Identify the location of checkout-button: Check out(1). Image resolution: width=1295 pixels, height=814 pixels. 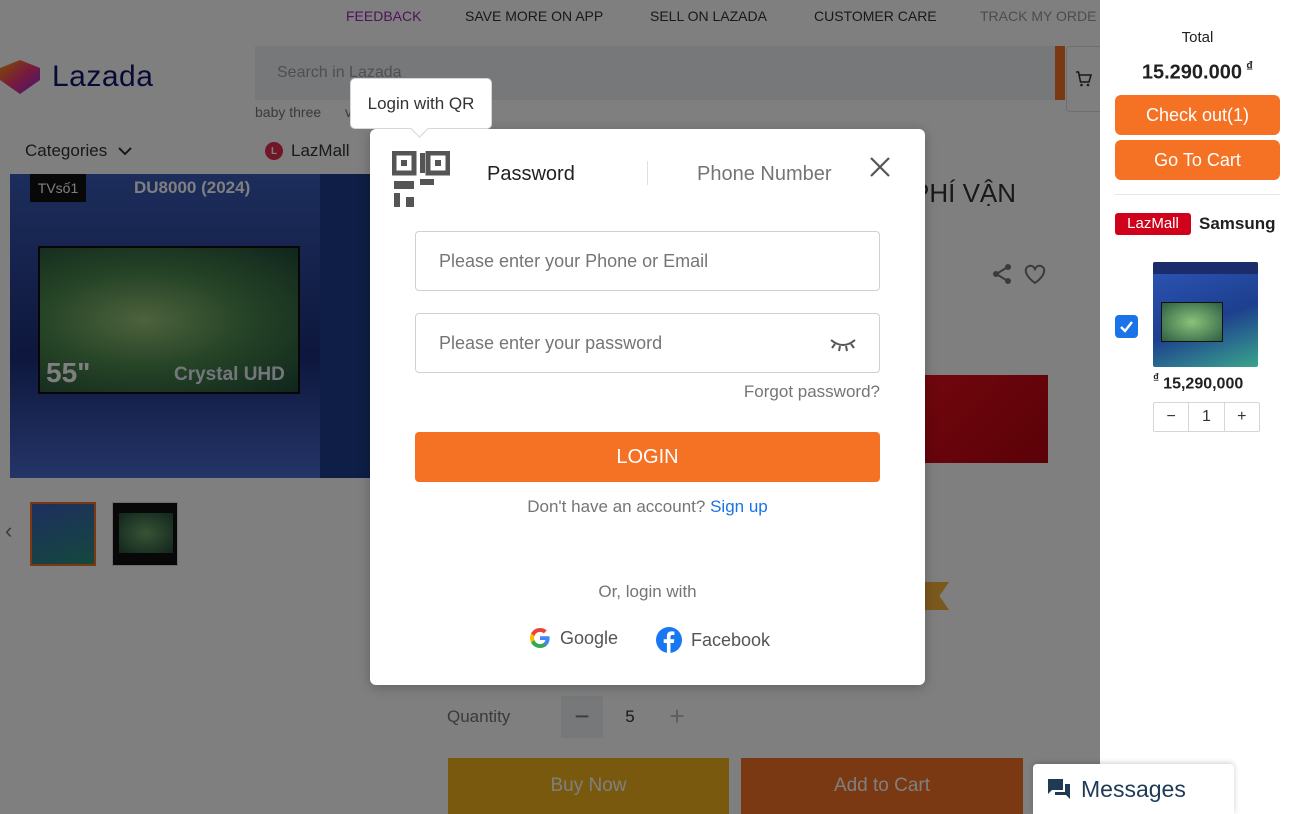
(1197, 115).